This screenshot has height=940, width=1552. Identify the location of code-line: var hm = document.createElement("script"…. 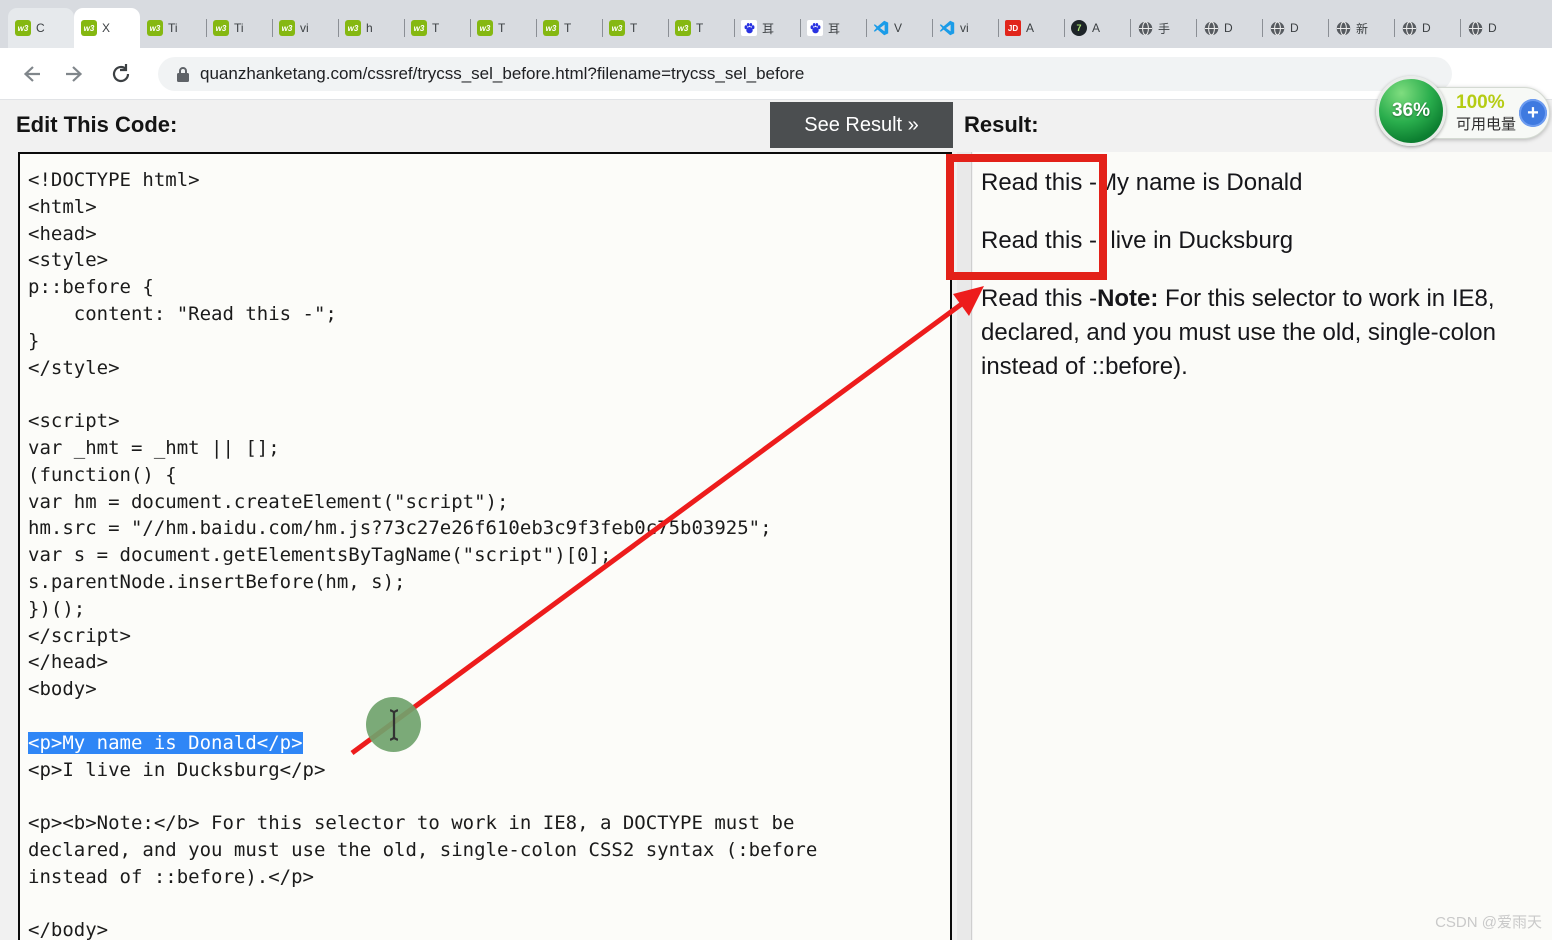
(268, 501).